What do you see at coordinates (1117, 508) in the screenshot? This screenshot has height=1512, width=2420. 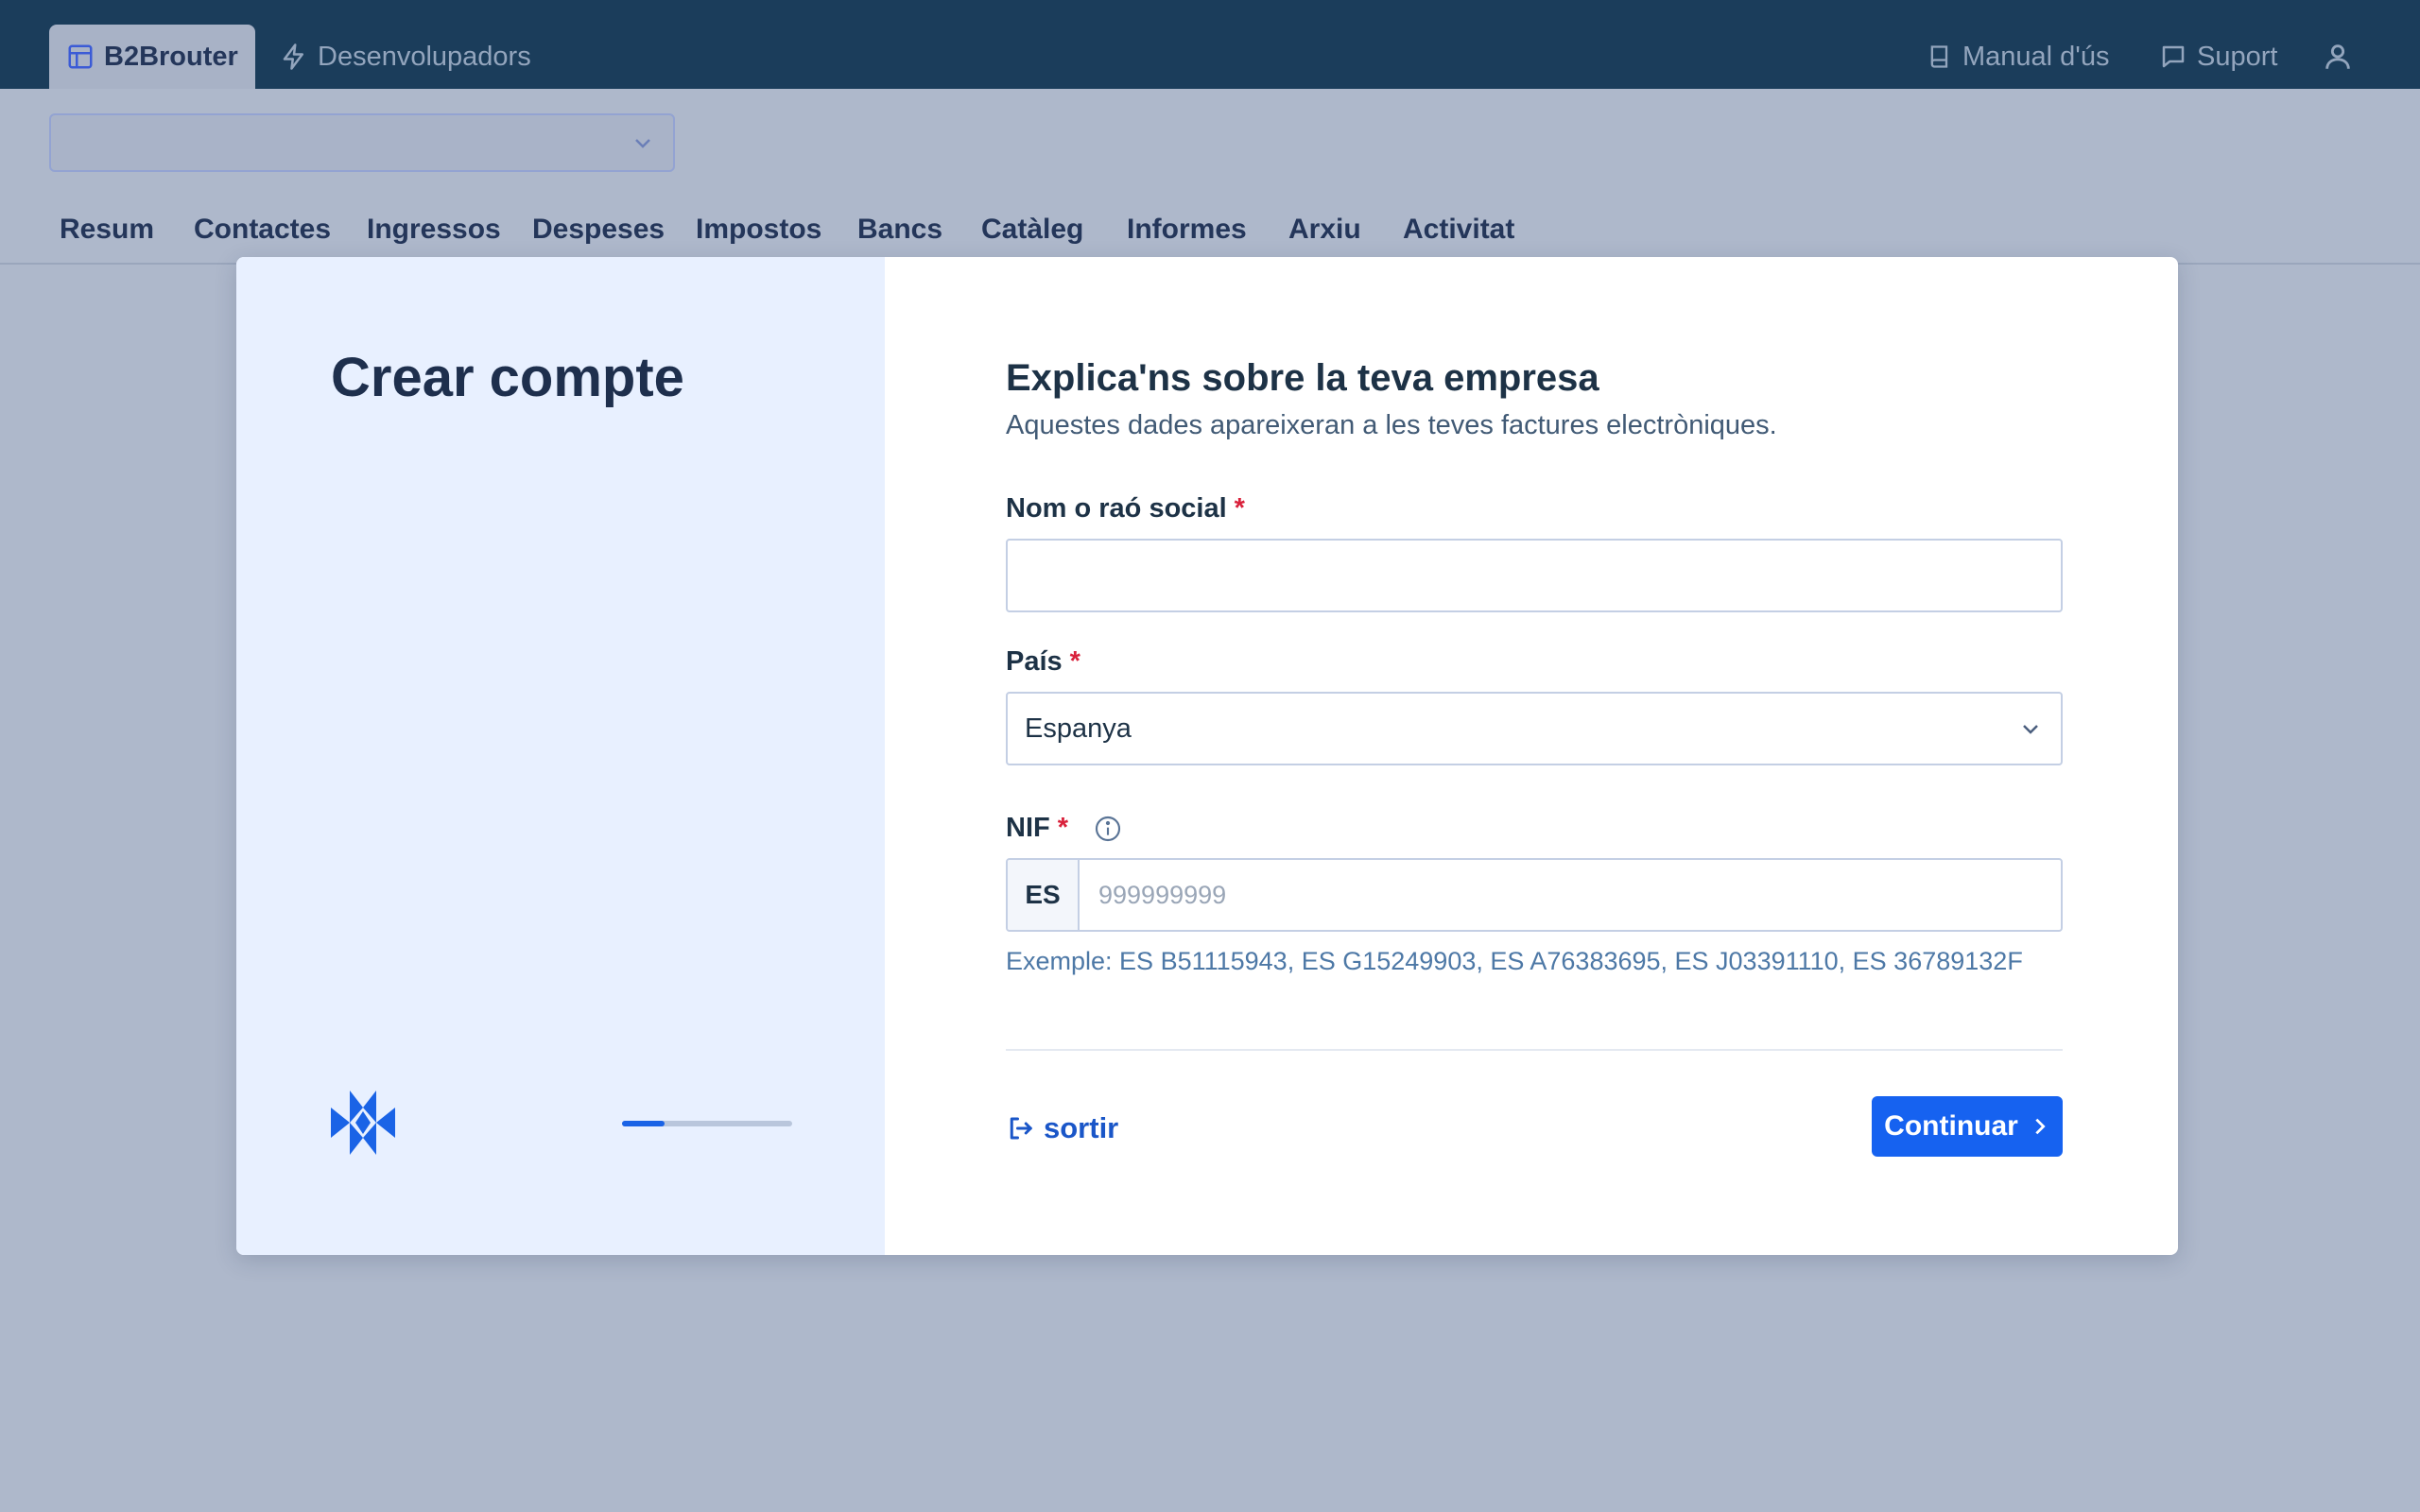 I see `name-label-text: Nom o raó social` at bounding box center [1117, 508].